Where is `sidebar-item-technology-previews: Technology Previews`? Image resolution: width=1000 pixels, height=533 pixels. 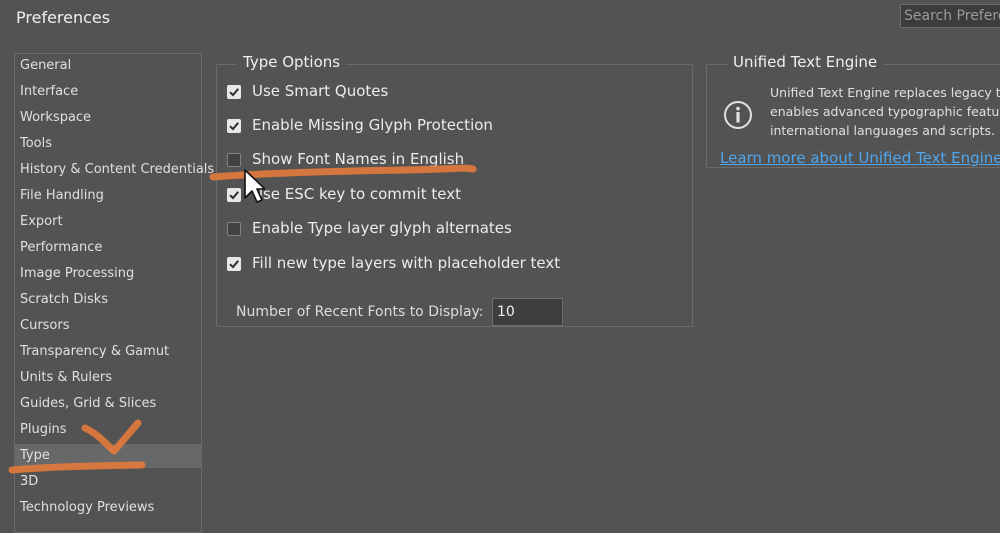 sidebar-item-technology-previews: Technology Previews is located at coordinates (108, 508).